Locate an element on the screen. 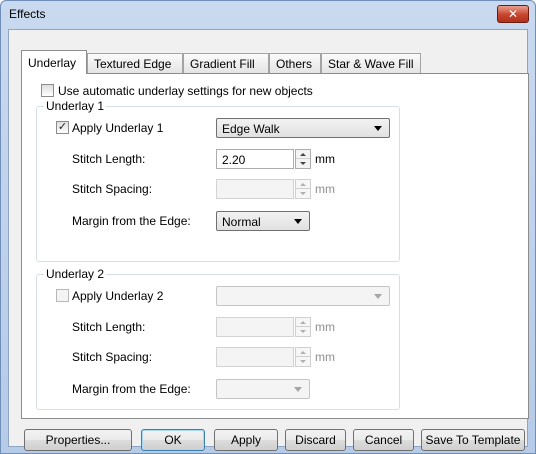 This screenshot has width=536, height=454. stitch-length2-unit: mm is located at coordinates (325, 327).